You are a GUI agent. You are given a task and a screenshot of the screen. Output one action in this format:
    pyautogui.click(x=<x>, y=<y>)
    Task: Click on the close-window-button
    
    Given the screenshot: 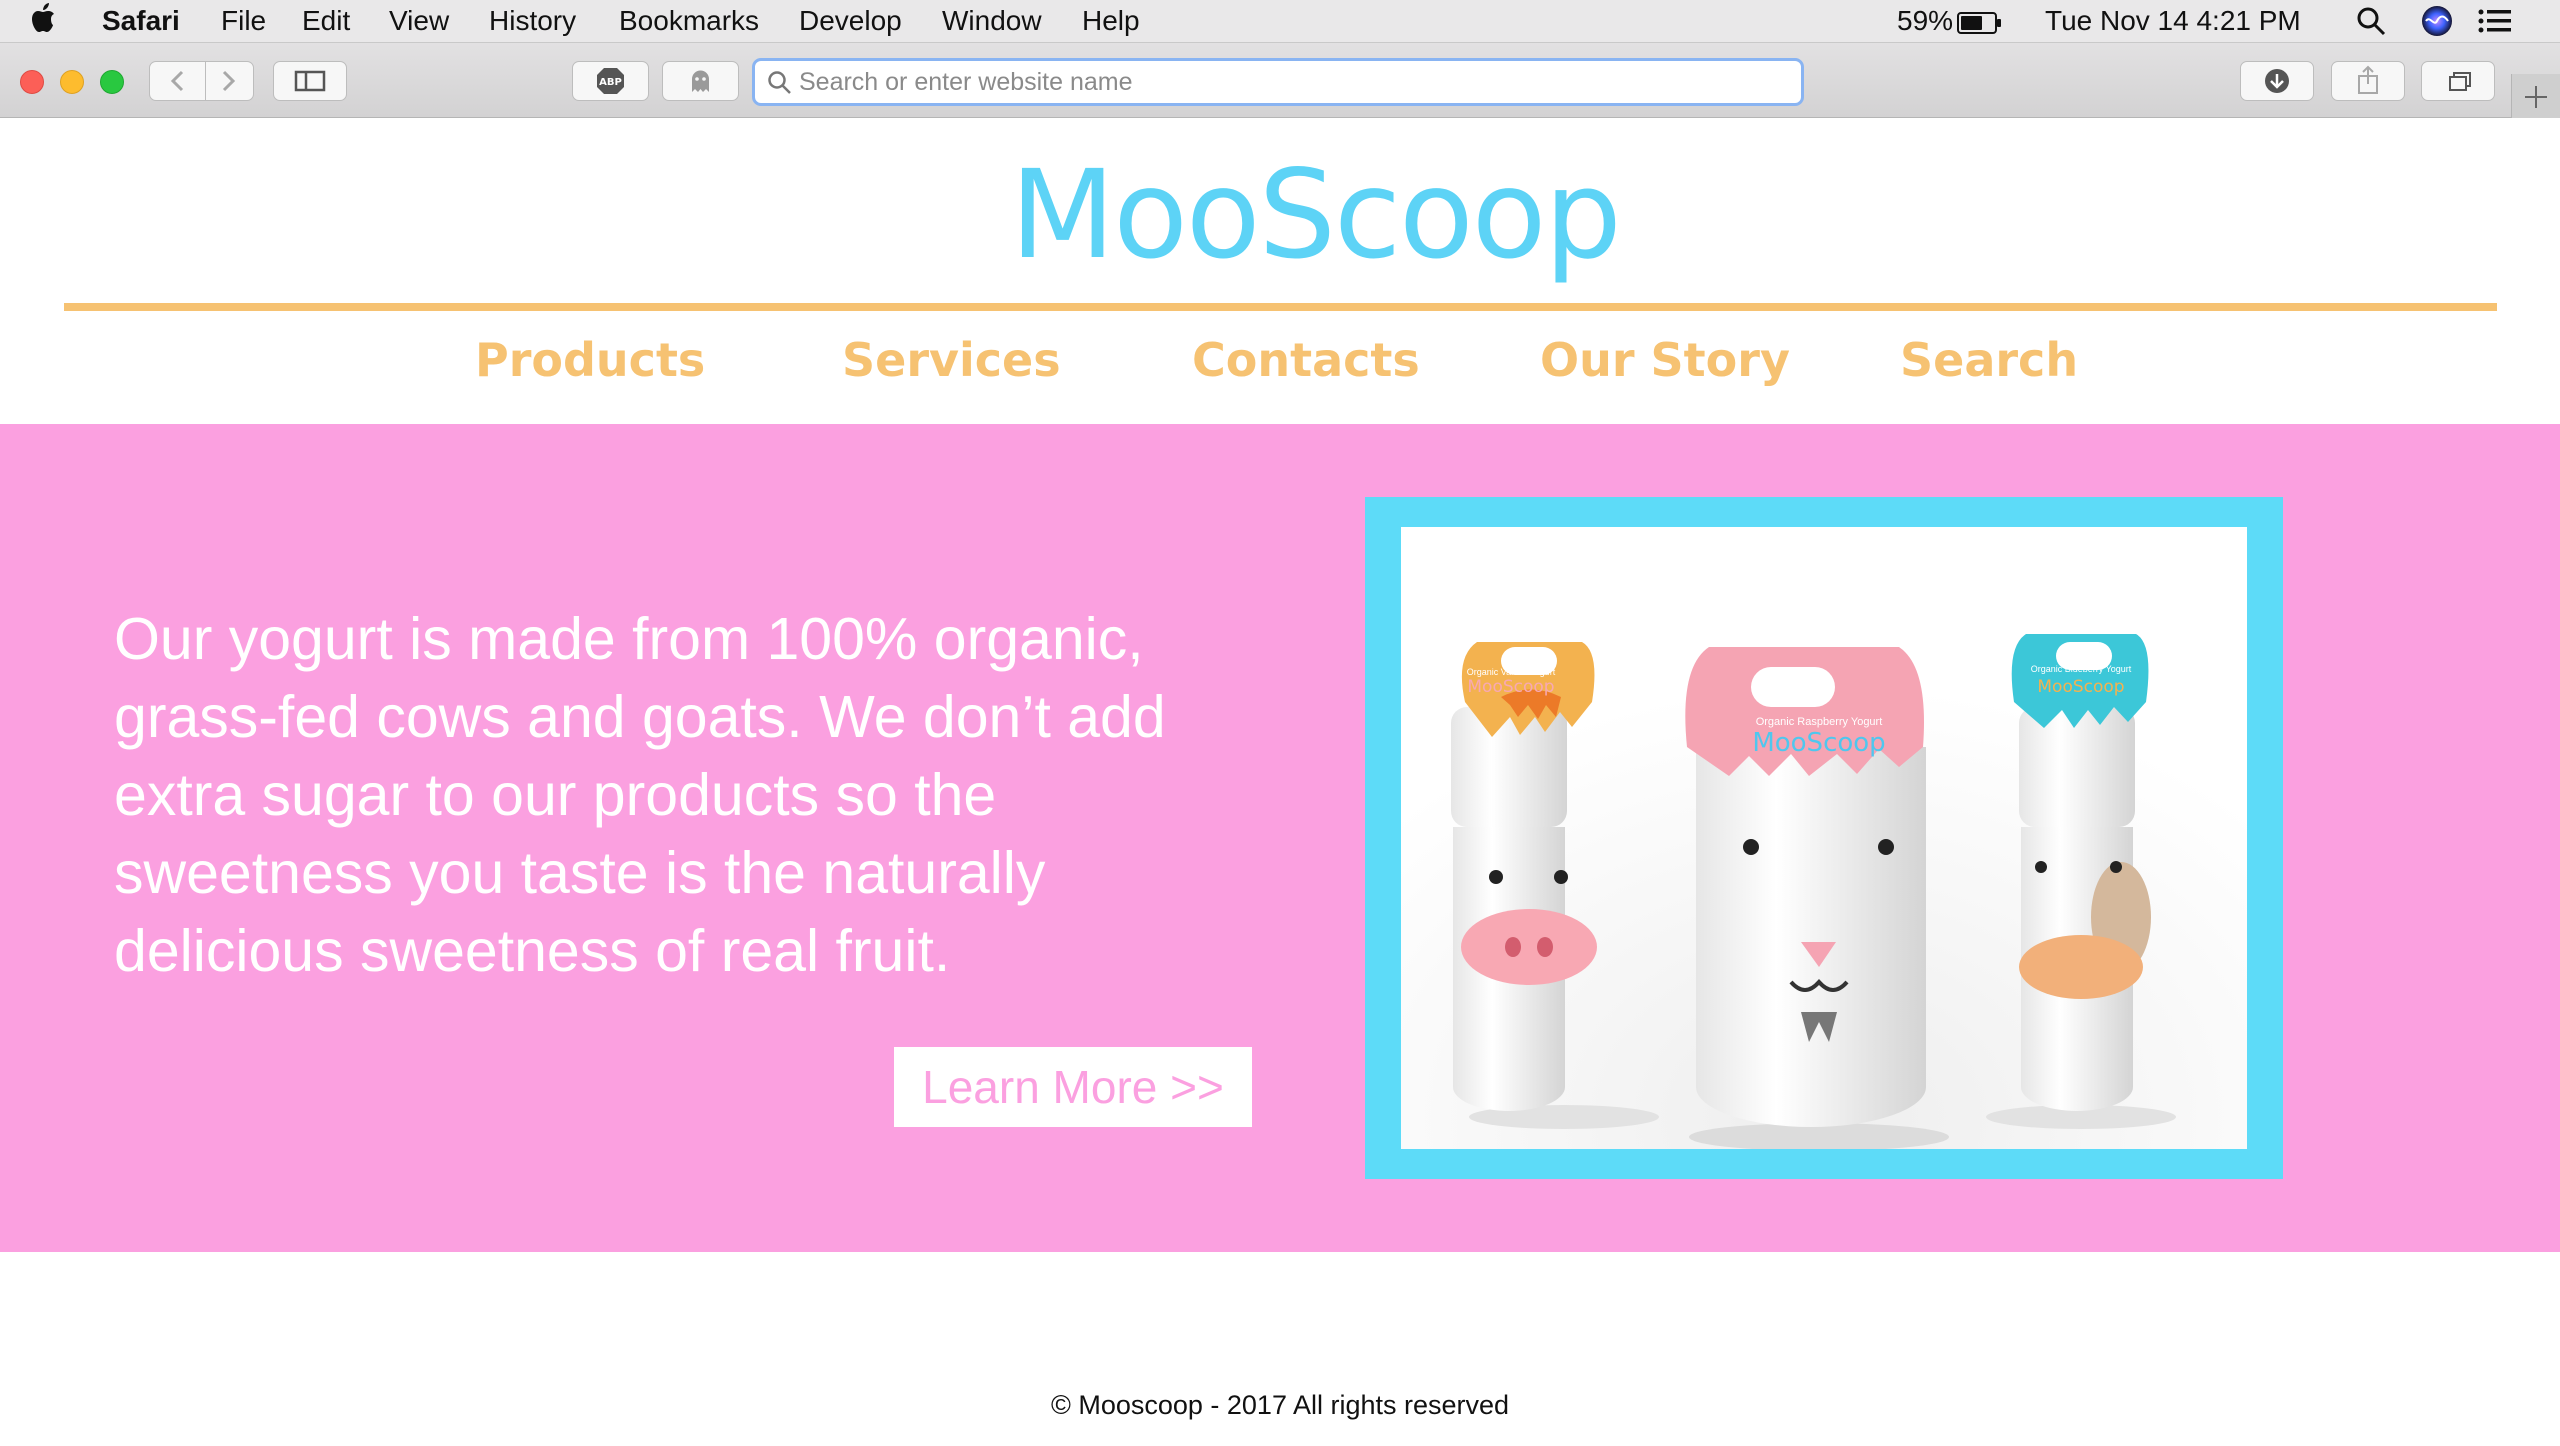 What is the action you would take?
    pyautogui.click(x=32, y=82)
    